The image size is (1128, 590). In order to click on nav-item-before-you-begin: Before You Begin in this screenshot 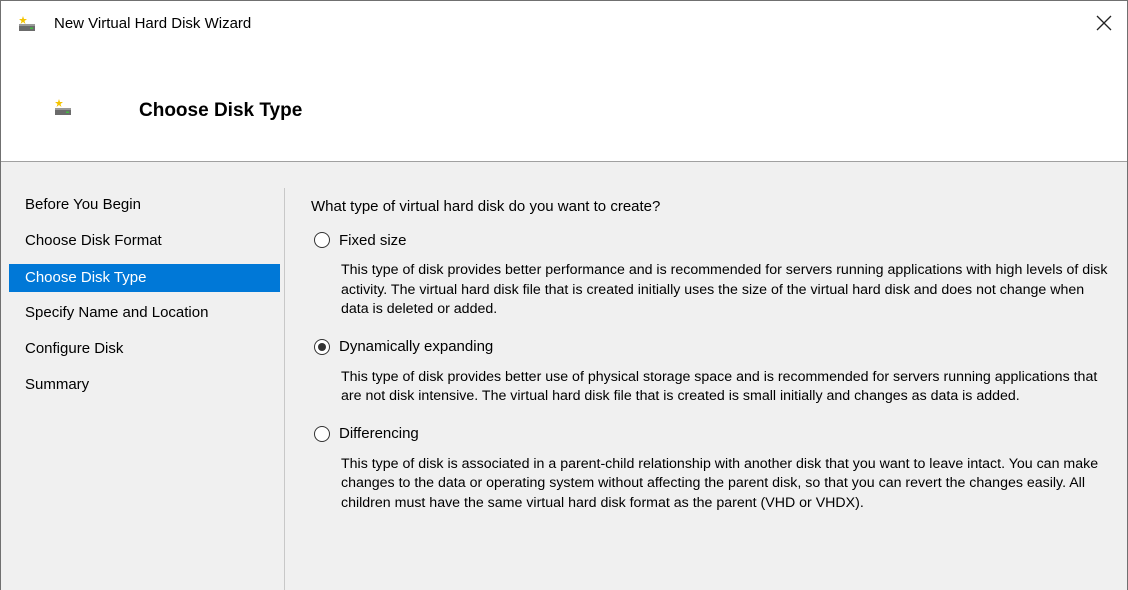, I will do `click(144, 206)`.